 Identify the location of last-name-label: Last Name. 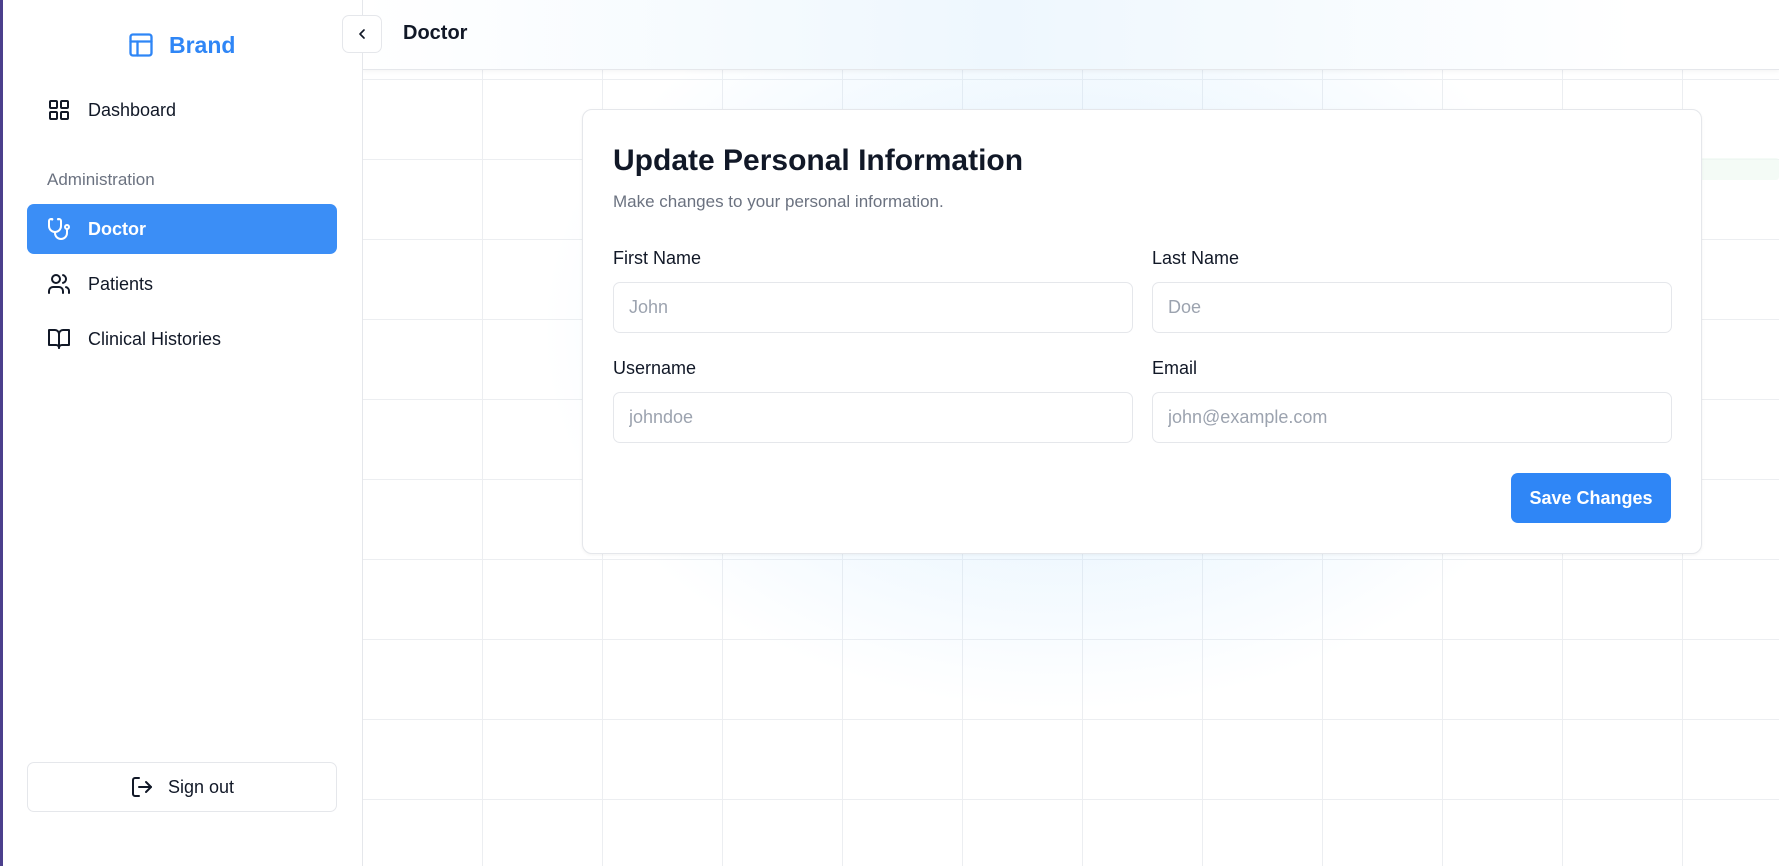
(1196, 258).